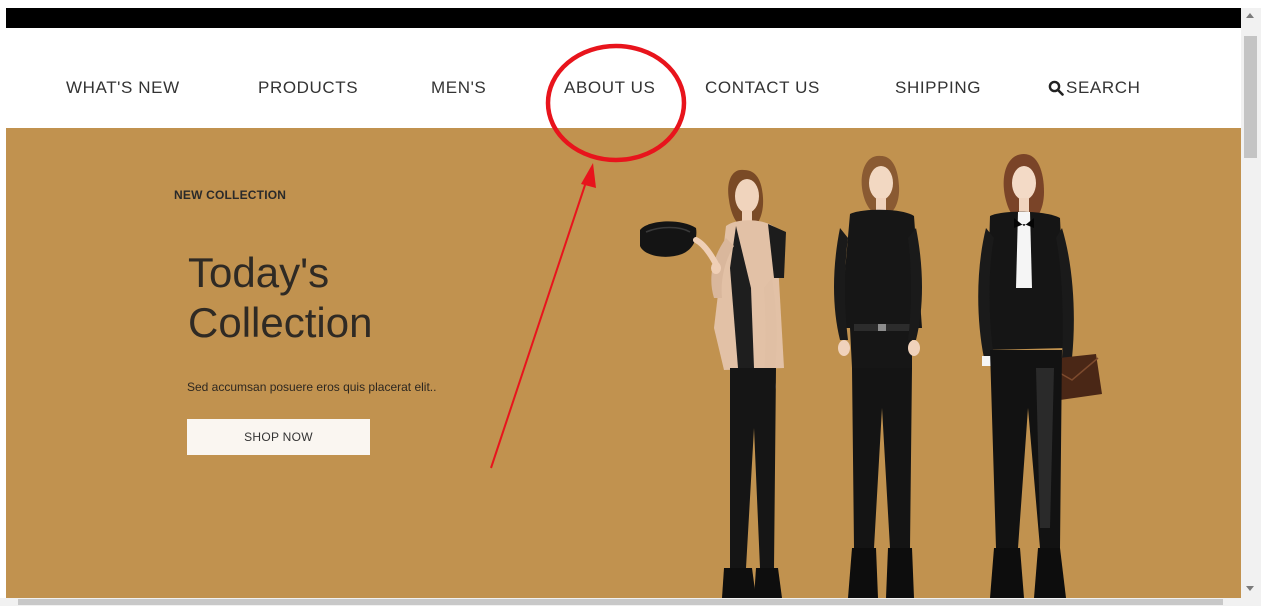 The height and width of the screenshot is (606, 1261). What do you see at coordinates (620, 602) in the screenshot?
I see `horizontal-scroll-thumb` at bounding box center [620, 602].